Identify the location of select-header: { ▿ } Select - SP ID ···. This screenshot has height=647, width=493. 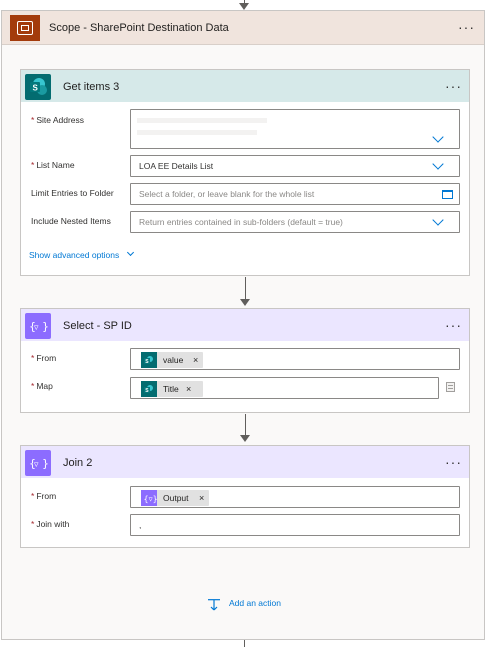
(245, 325).